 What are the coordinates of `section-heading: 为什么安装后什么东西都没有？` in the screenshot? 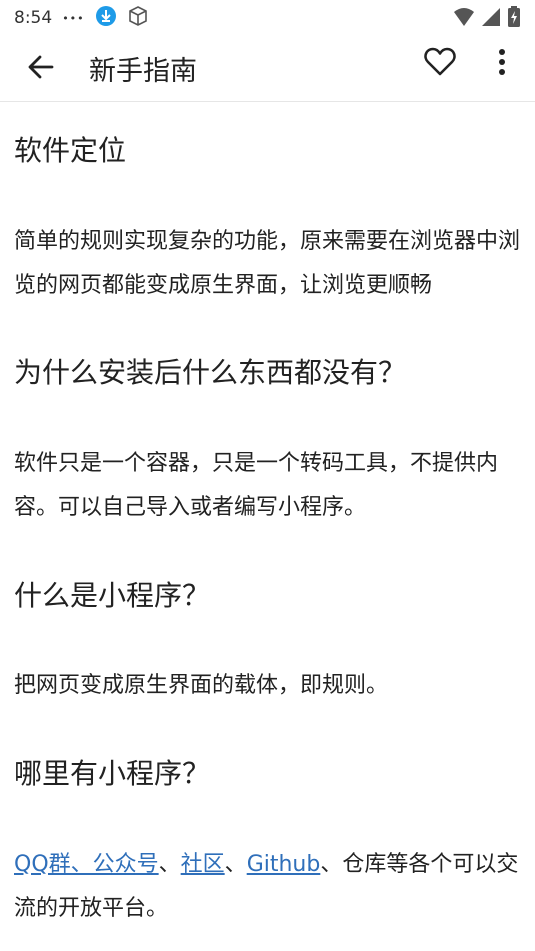 It's located at (210, 372).